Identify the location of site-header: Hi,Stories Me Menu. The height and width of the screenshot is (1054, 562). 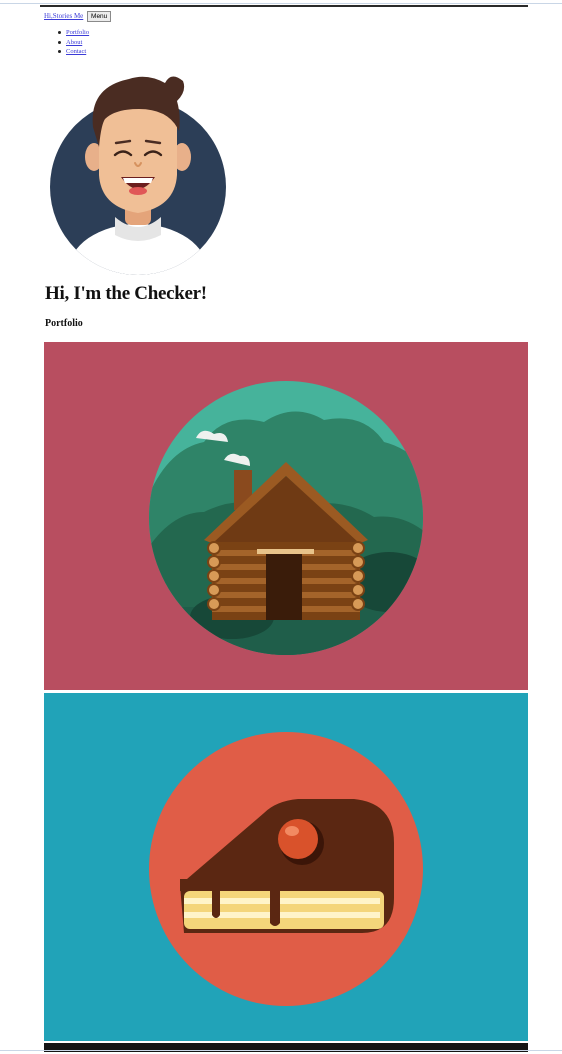
(78, 16).